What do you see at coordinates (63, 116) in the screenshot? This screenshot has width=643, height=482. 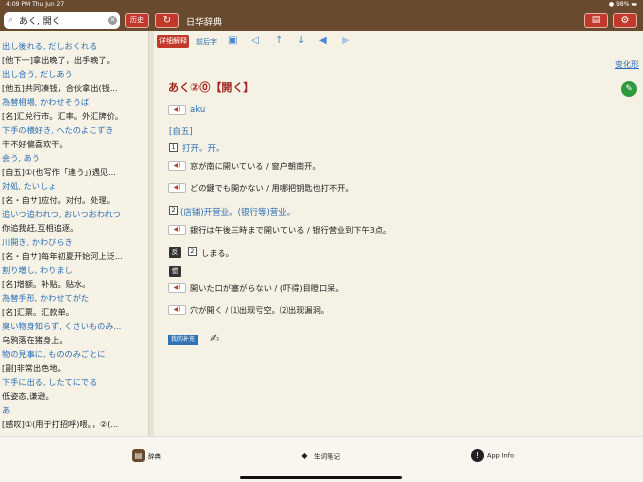 I see `list-item-meaning: [名]汇兑行市。汇率。外汇牌价。` at bounding box center [63, 116].